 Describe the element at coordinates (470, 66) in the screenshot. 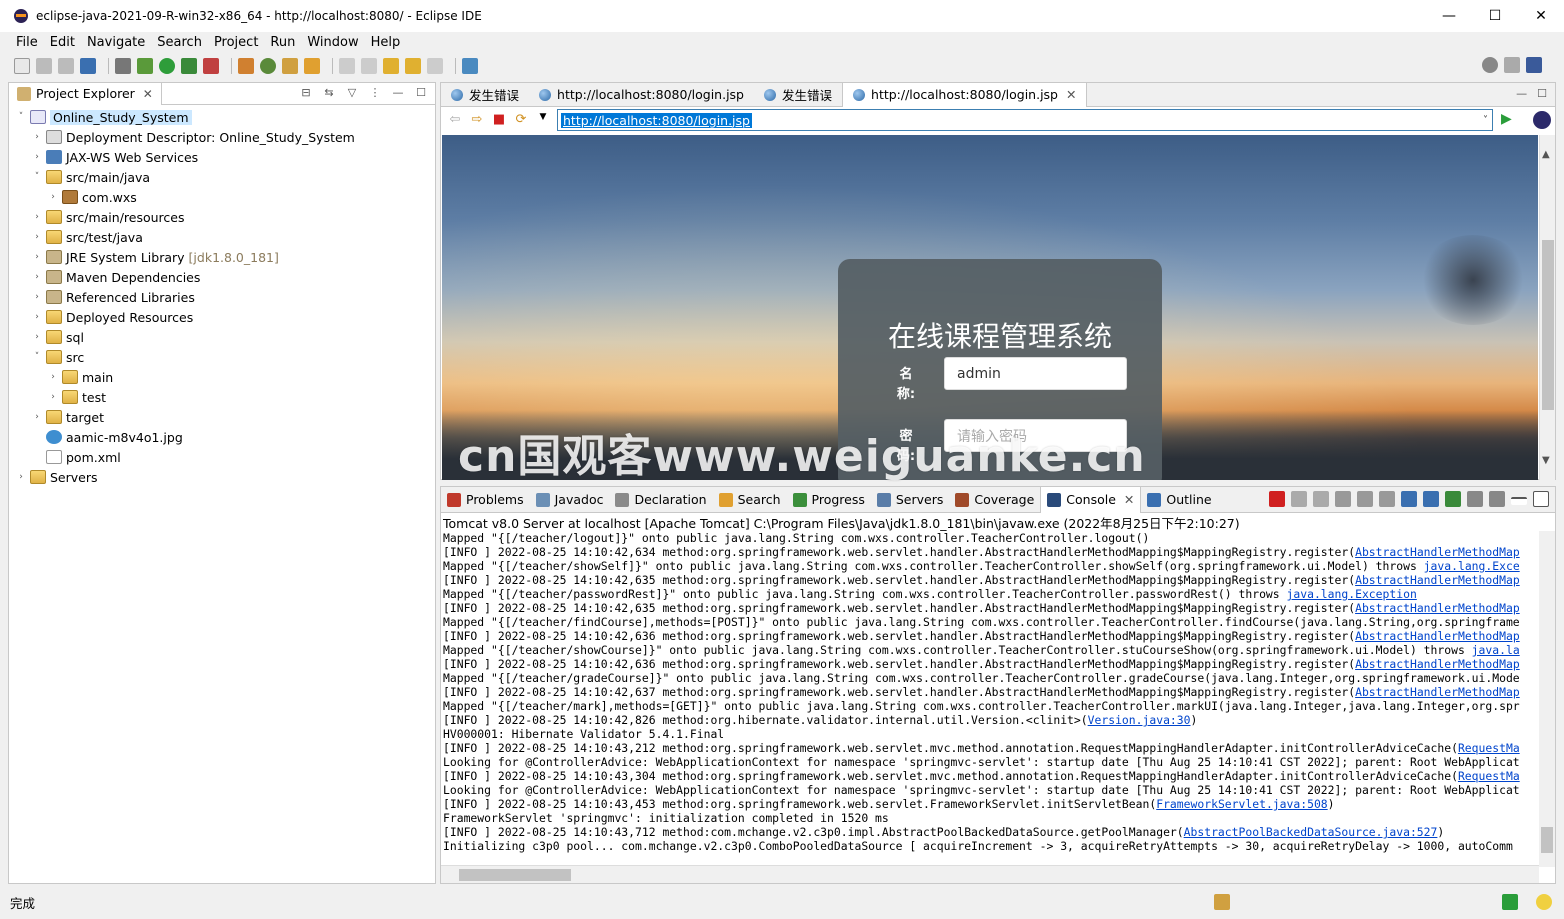

I see `pin-editor-icon` at that location.